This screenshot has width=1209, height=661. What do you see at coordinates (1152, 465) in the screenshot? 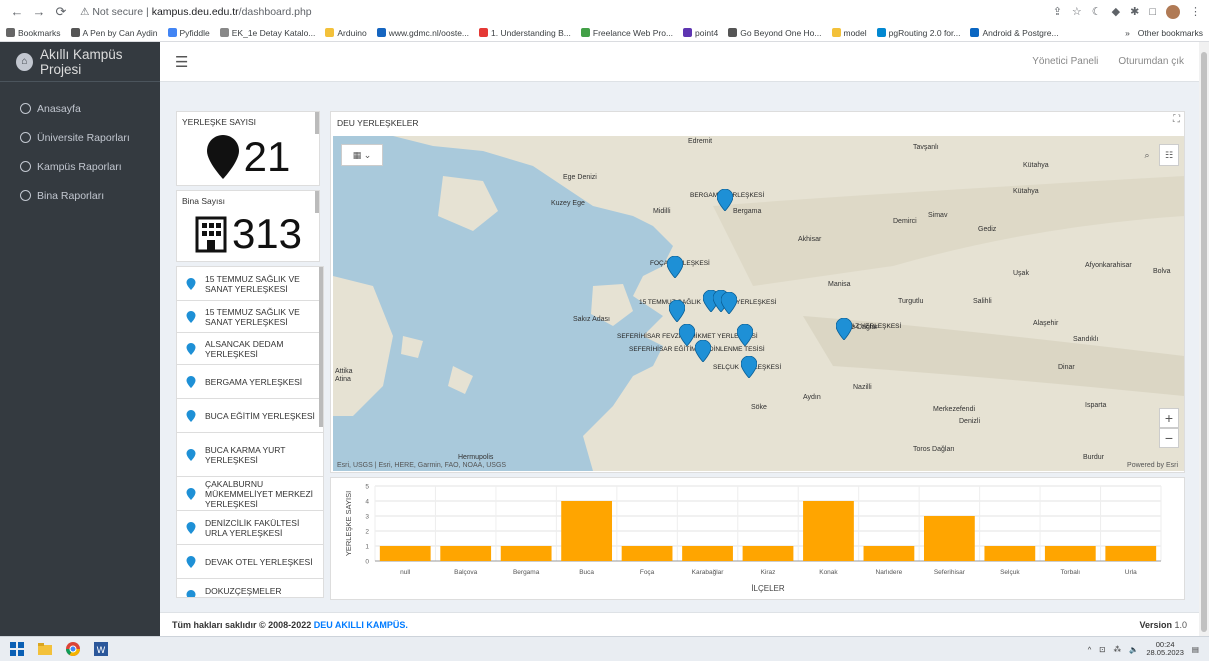
I see `map-powered-by: Powered by Esri` at bounding box center [1152, 465].